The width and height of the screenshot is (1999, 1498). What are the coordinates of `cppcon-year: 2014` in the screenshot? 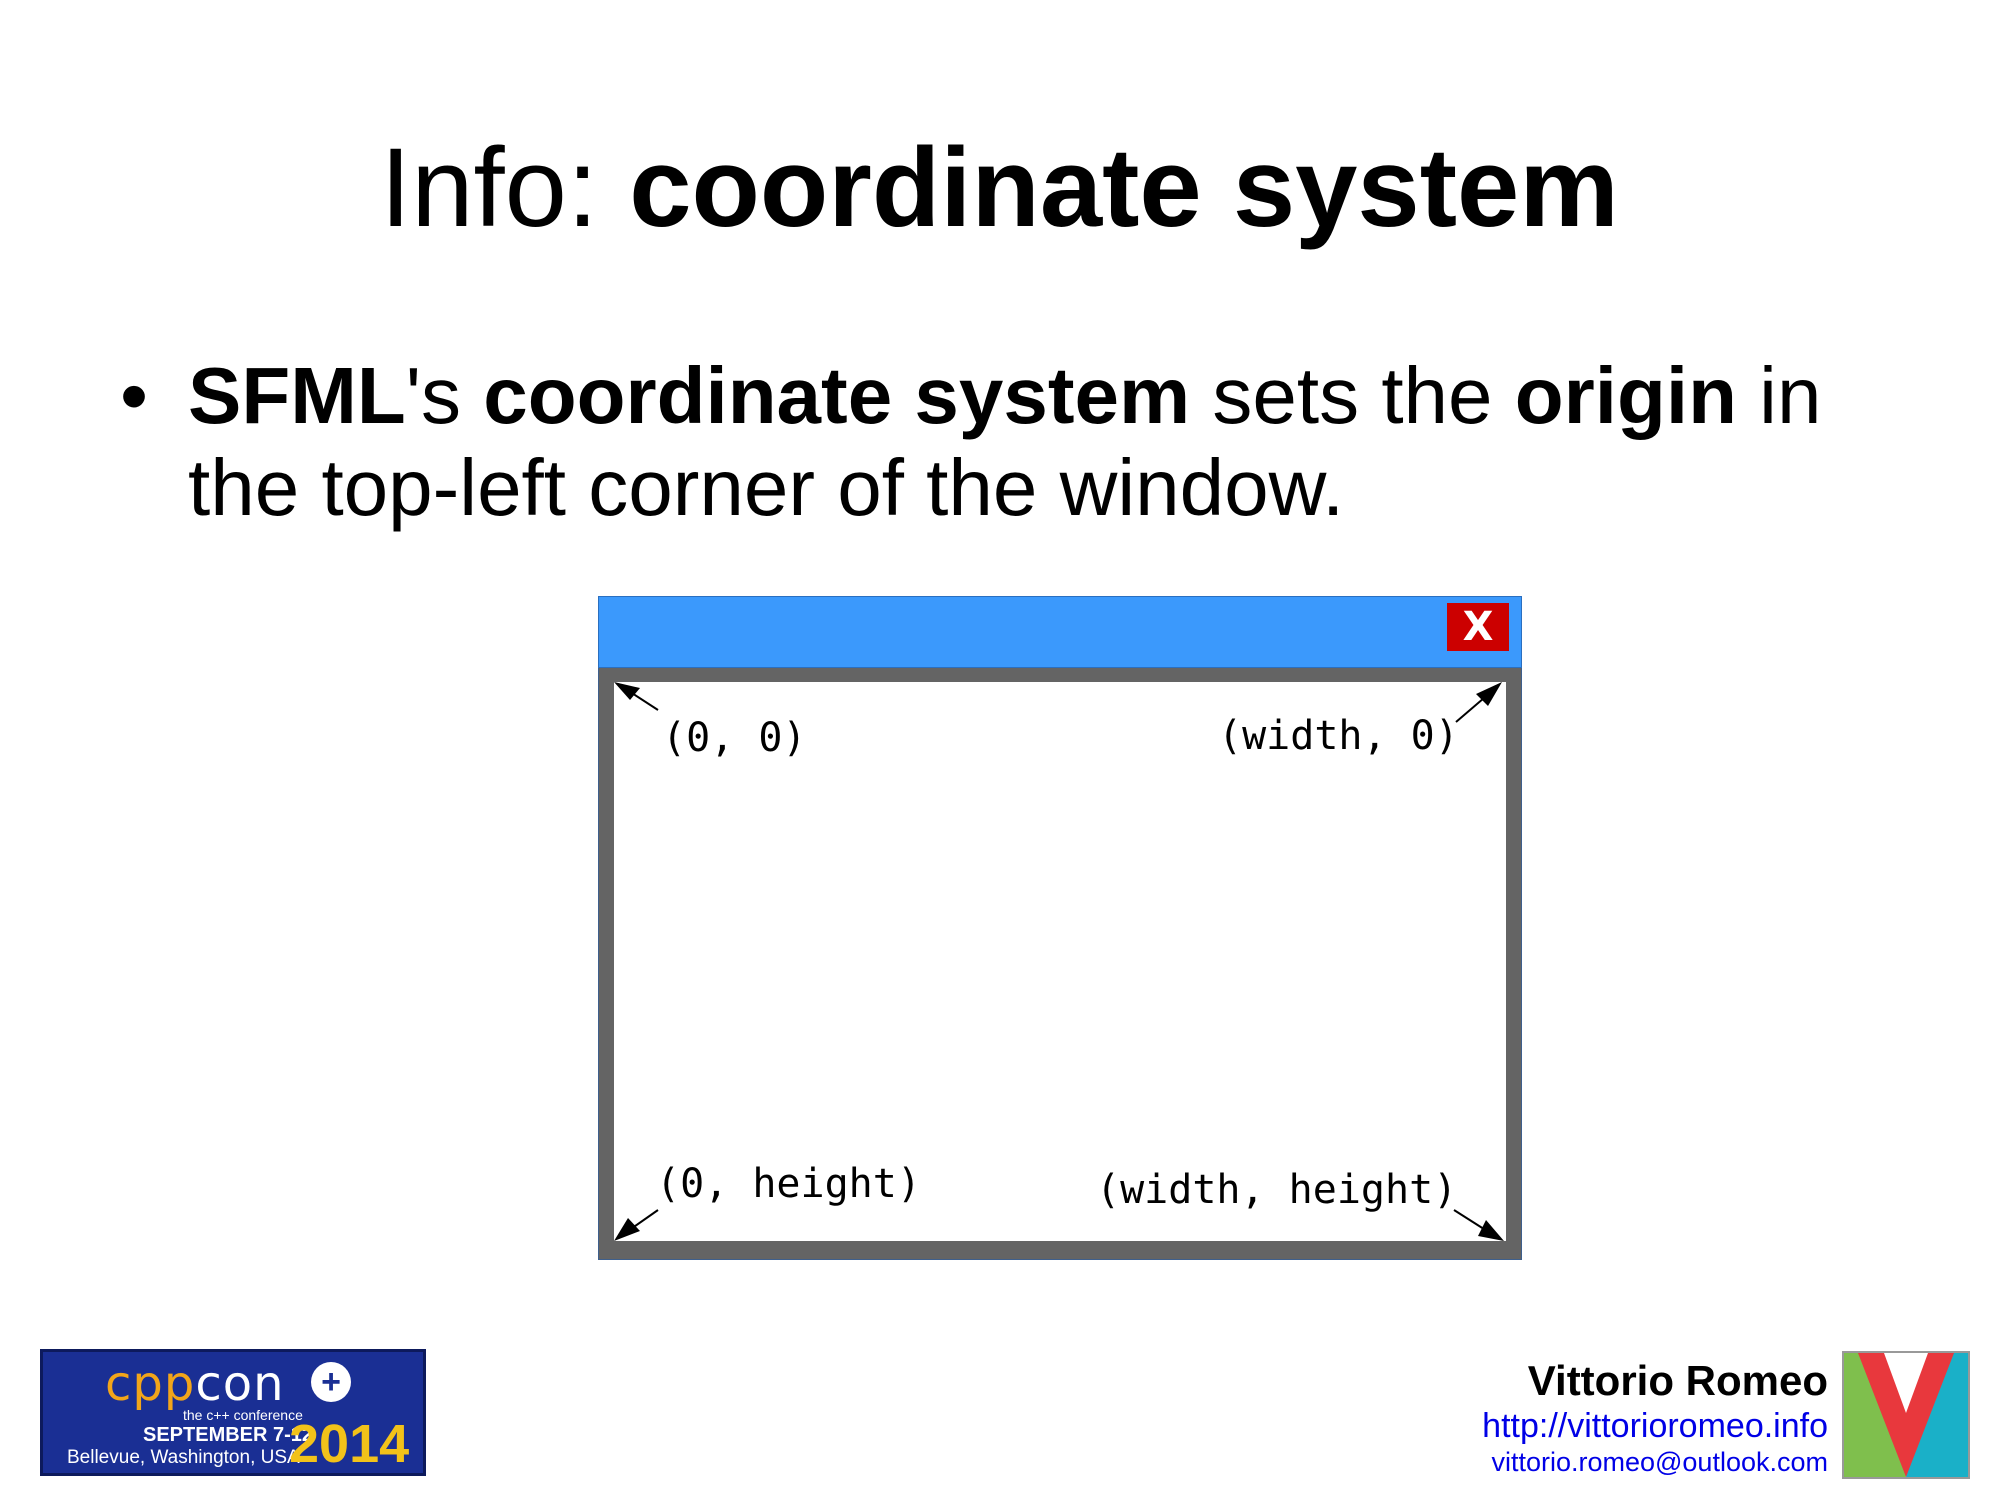 It's located at (349, 1444).